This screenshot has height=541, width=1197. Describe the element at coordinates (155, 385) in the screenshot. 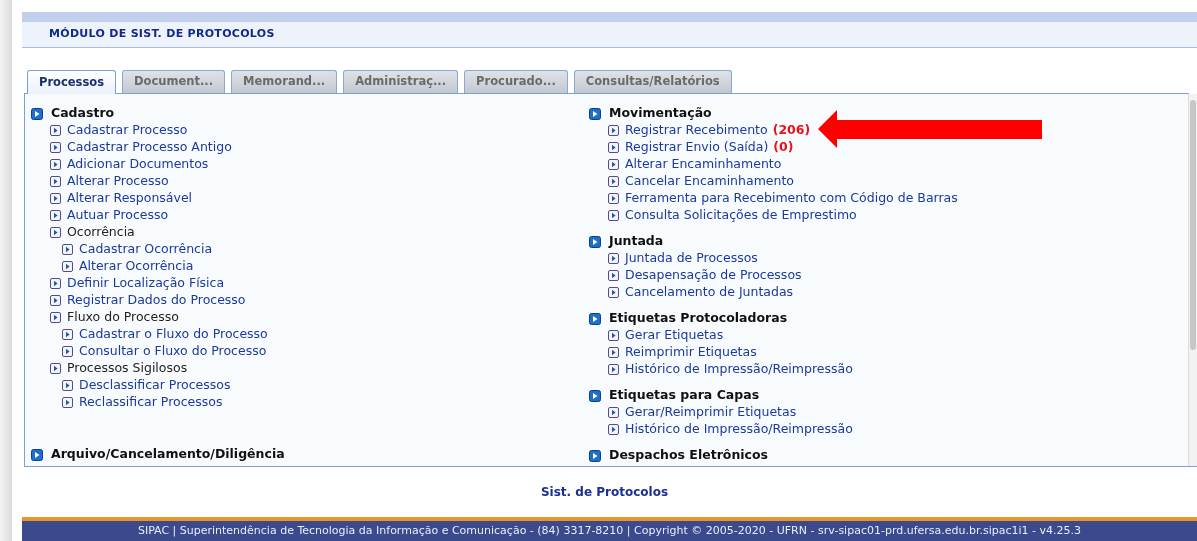

I see `menu-link: Desclassificar Processos` at that location.